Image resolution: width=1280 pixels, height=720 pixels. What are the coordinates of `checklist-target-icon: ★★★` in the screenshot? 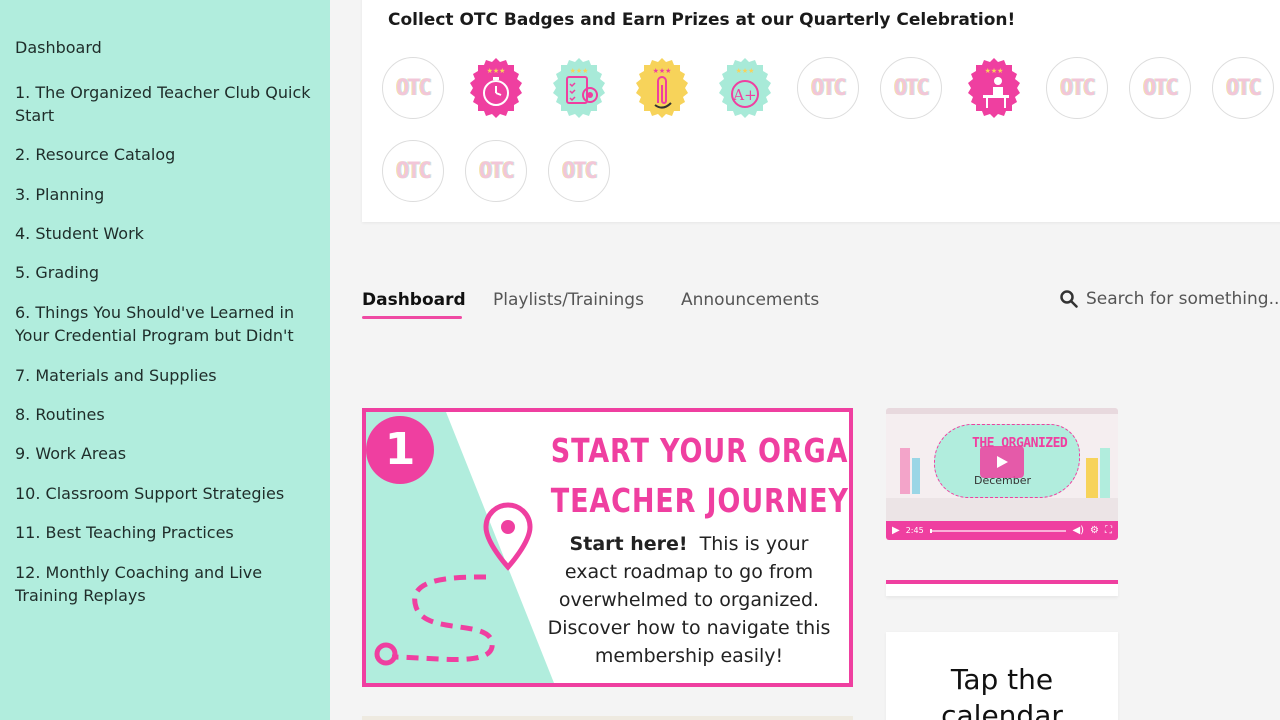 It's located at (579, 88).